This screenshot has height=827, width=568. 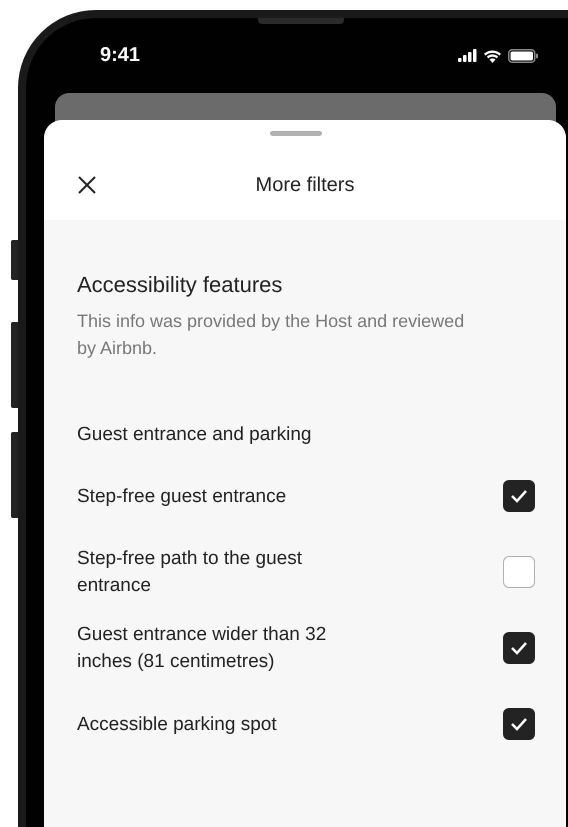 I want to click on close-icon, so click(x=87, y=185).